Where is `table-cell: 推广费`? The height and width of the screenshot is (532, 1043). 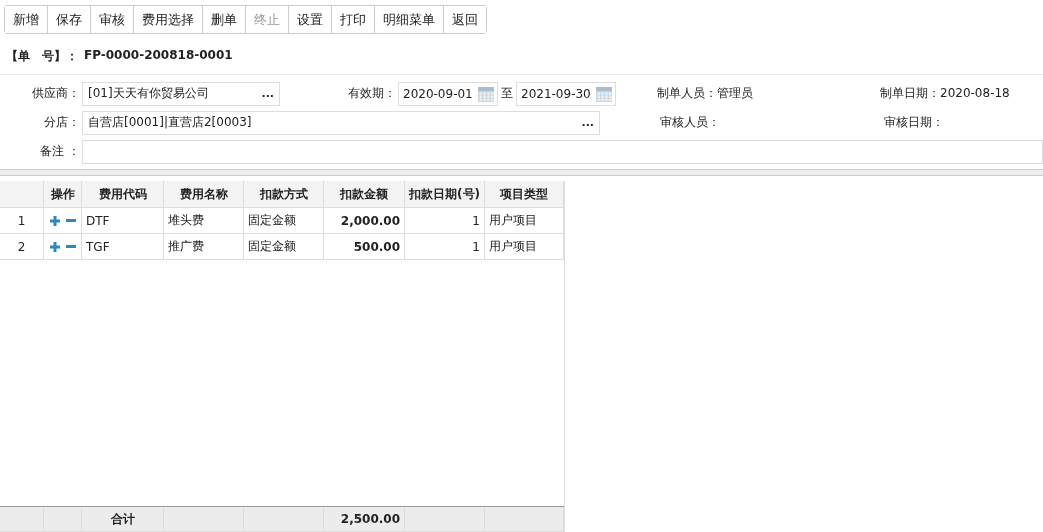
table-cell: 推广费 is located at coordinates (204, 247).